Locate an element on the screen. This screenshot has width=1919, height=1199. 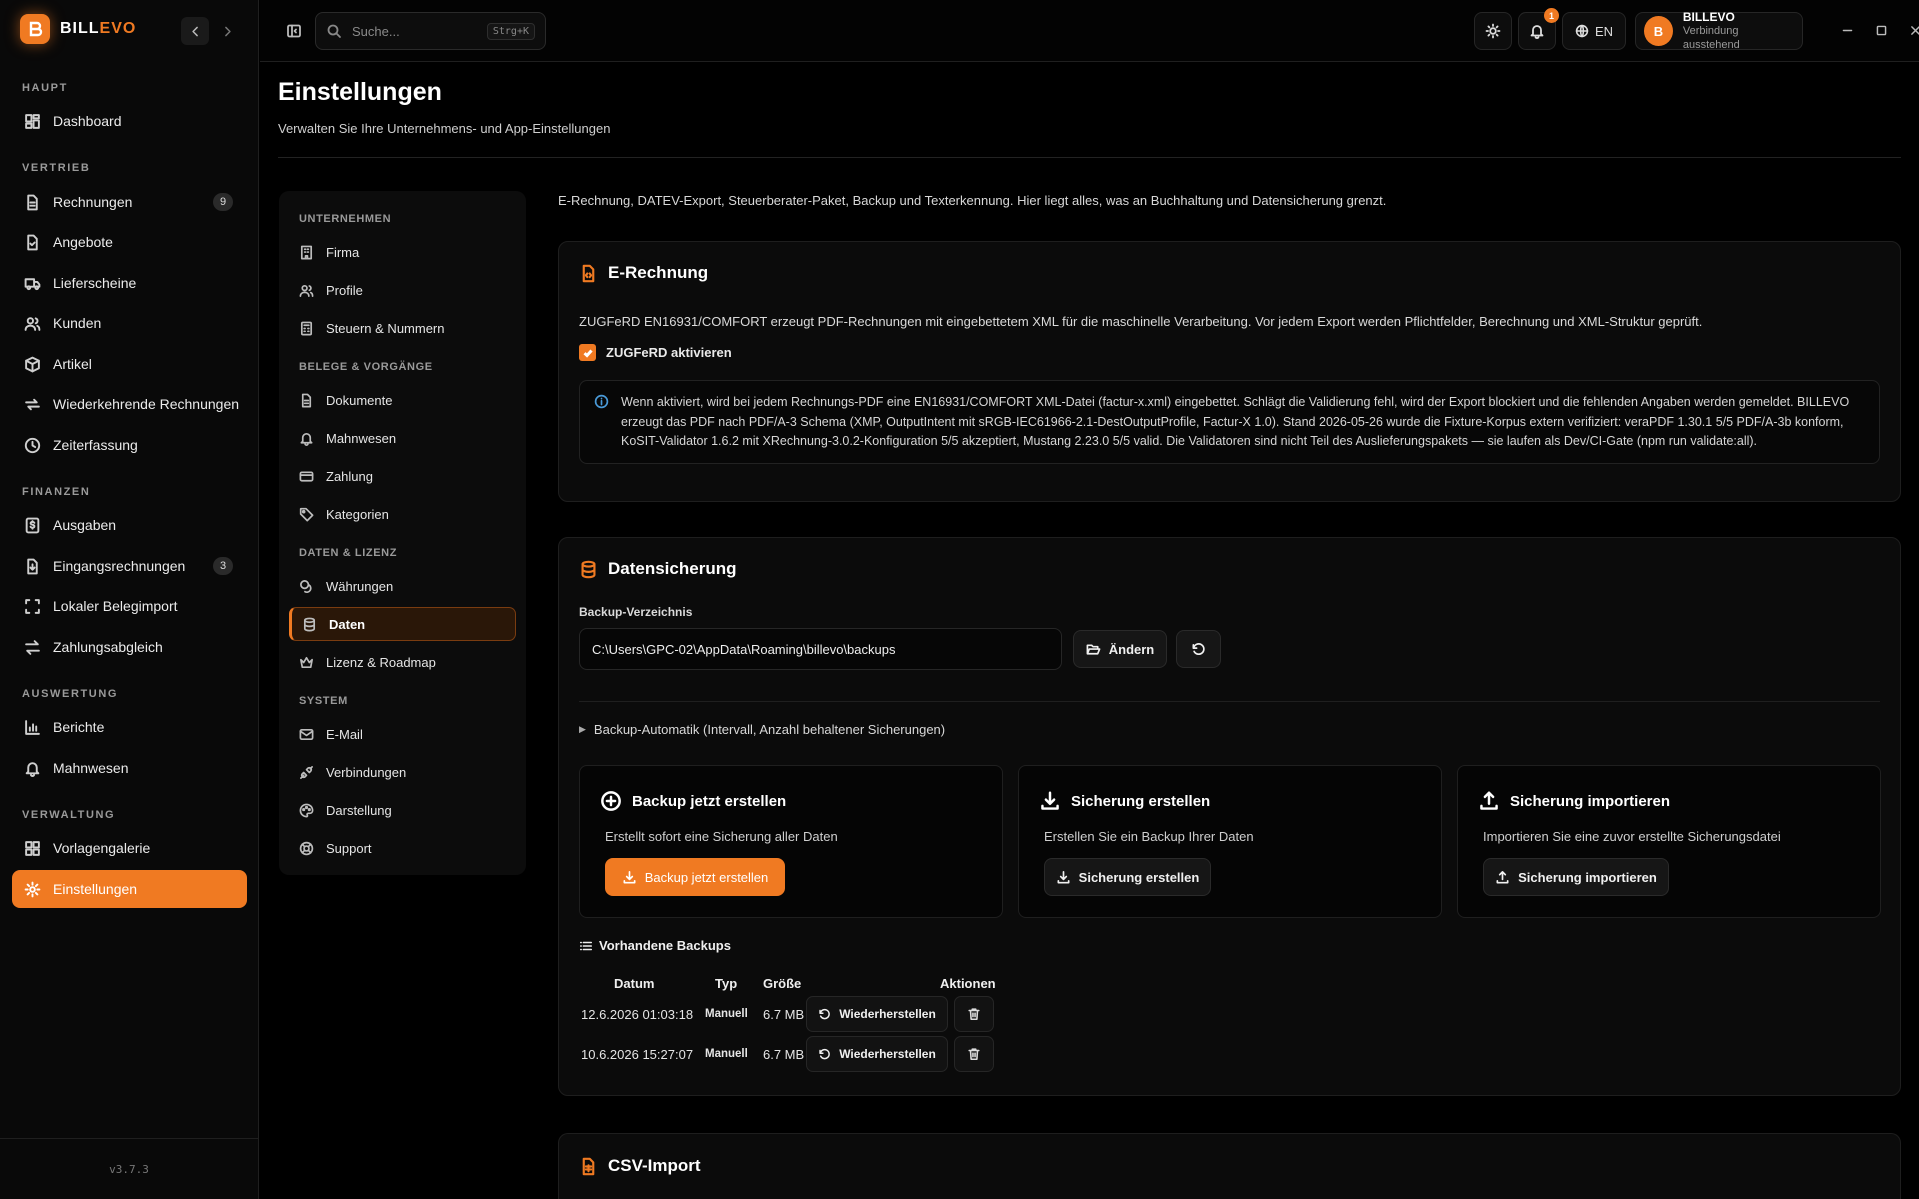
building-icon is located at coordinates (306, 252).